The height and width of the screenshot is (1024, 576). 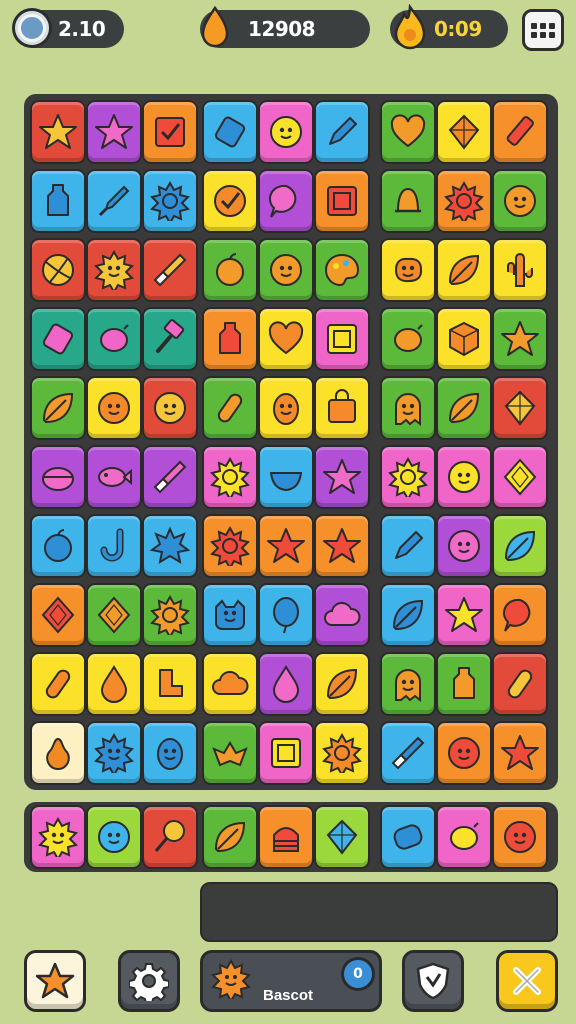 I want to click on tile-r10-c3, so click(x=170, y=753).